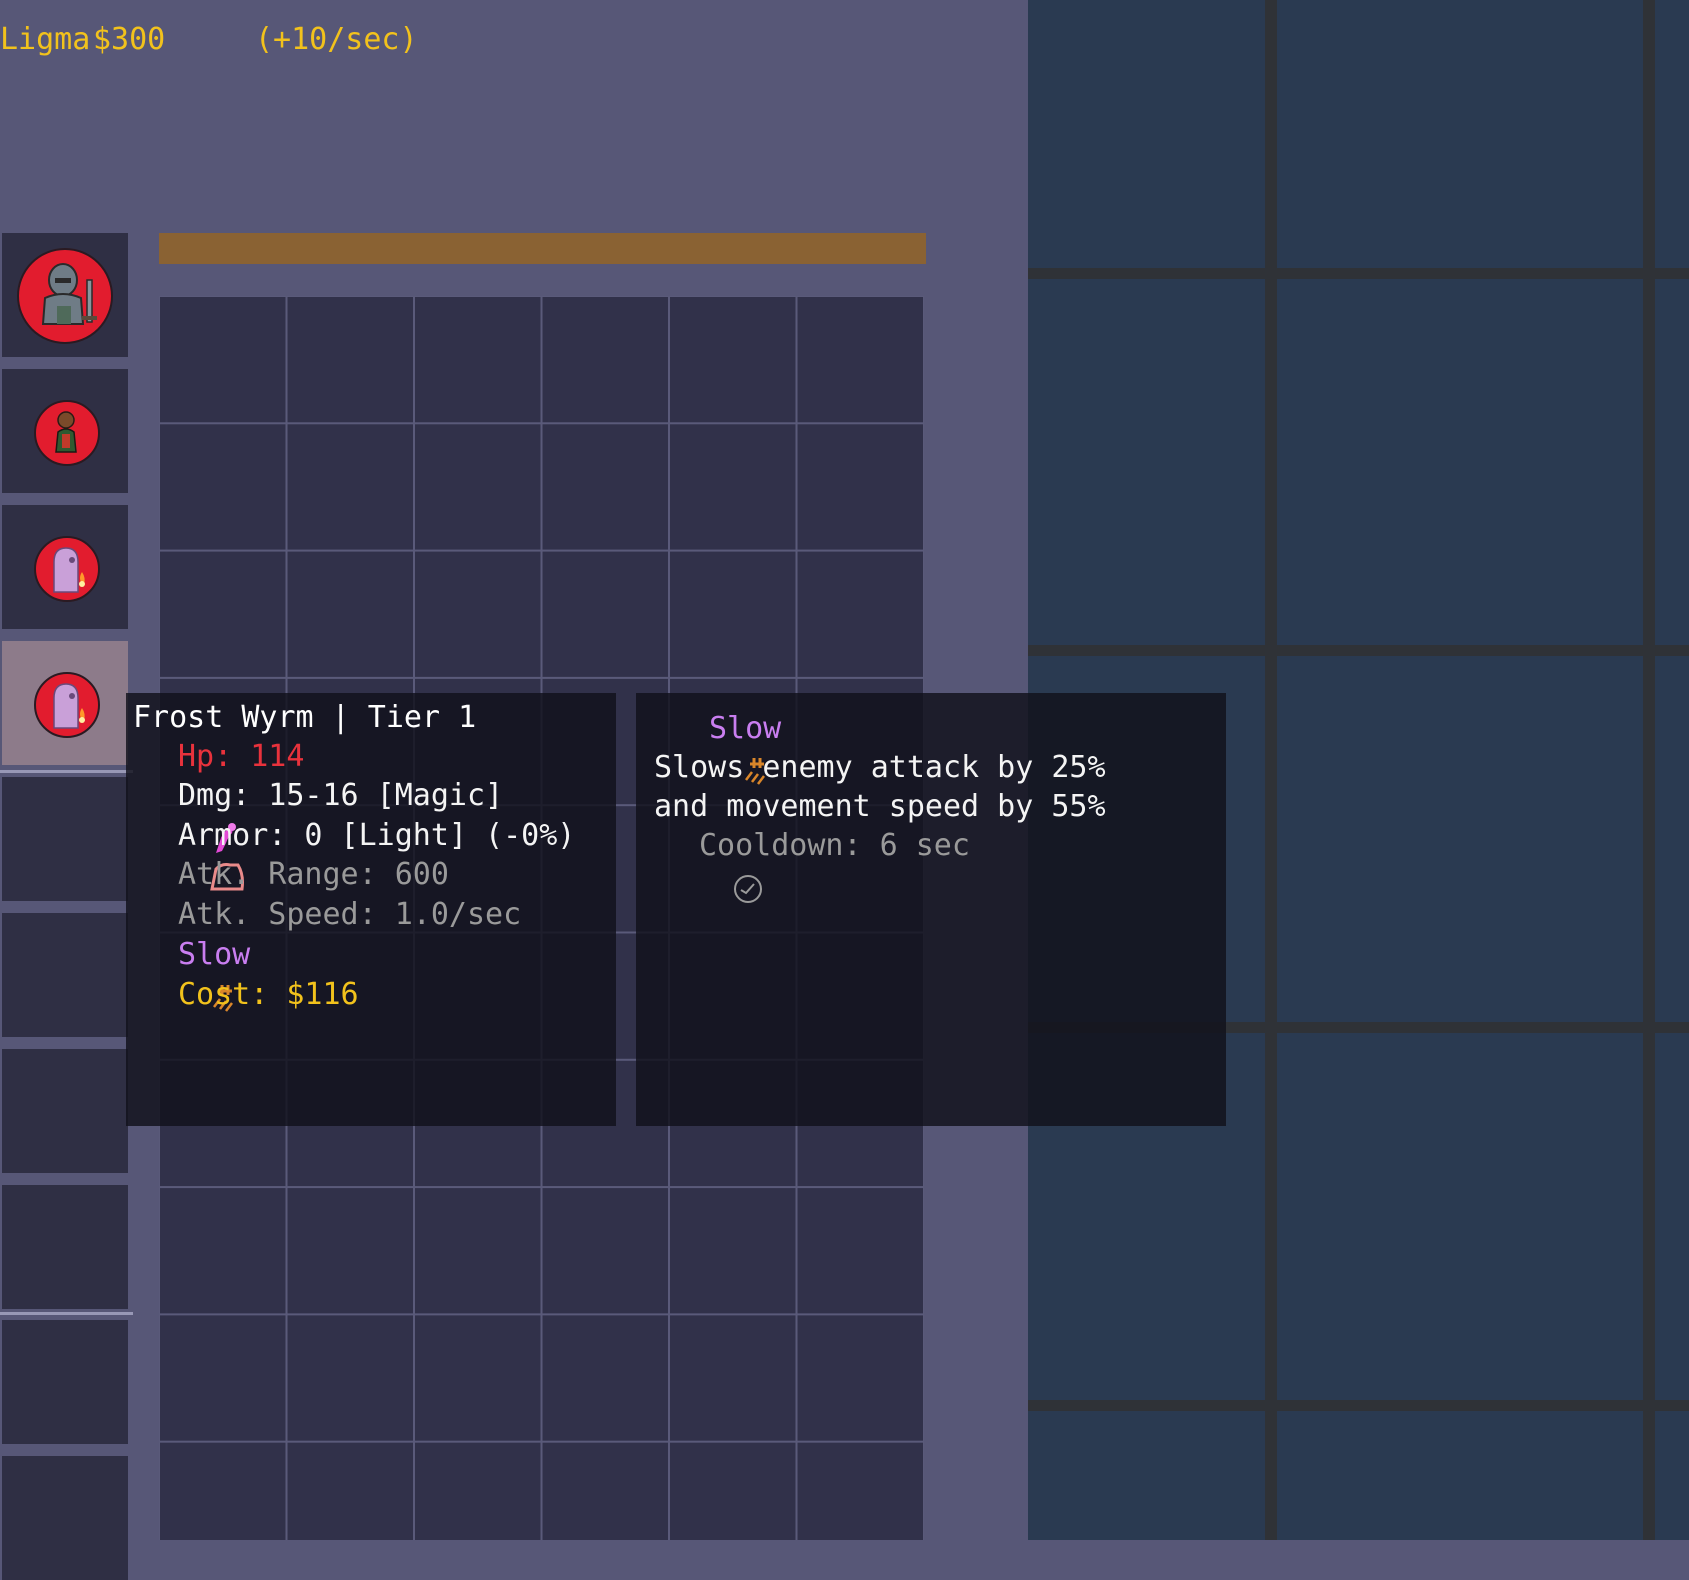 Image resolution: width=1689 pixels, height=1580 pixels. I want to click on progress-bar, so click(542, 248).